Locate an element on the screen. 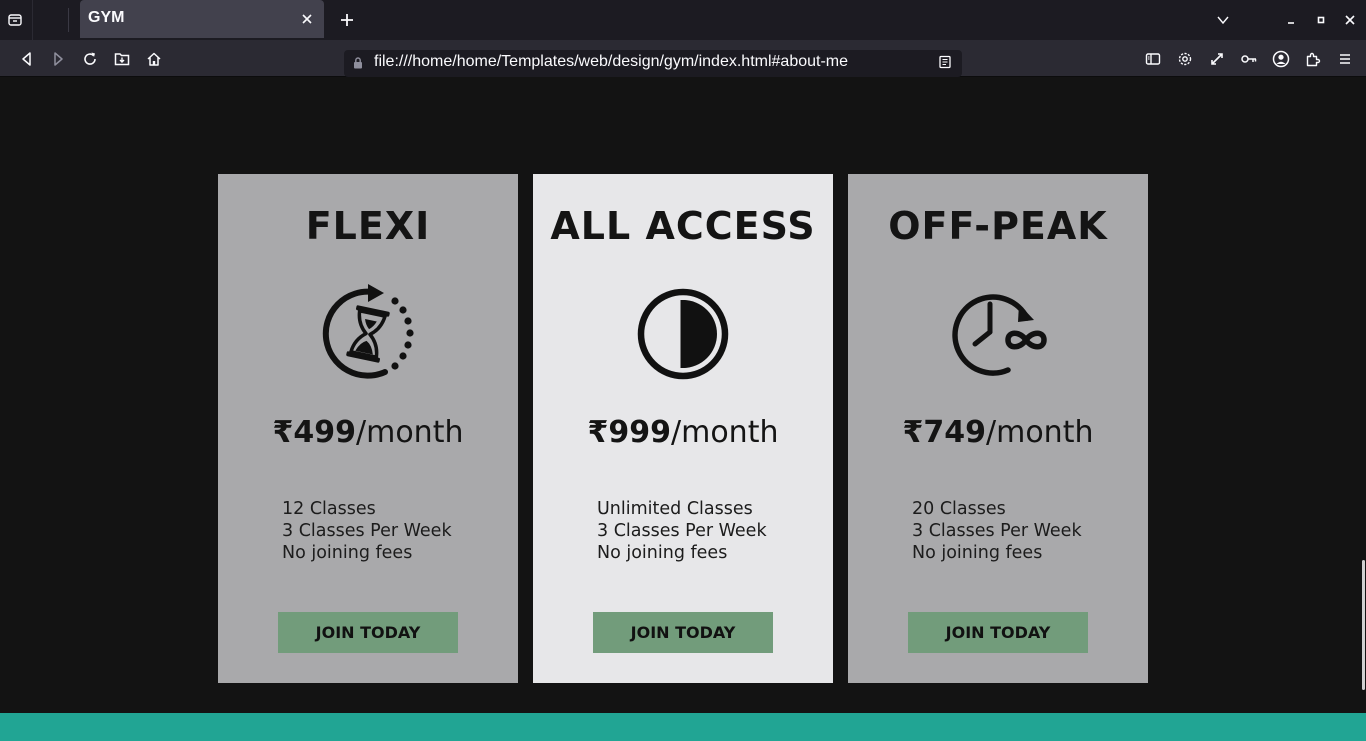 Image resolution: width=1366 pixels, height=741 pixels. home-icon is located at coordinates (154, 59).